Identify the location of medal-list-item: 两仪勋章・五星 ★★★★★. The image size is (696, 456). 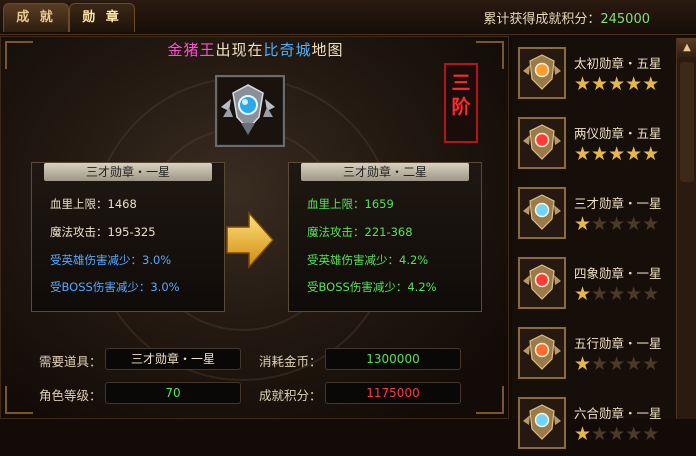
(594, 145).